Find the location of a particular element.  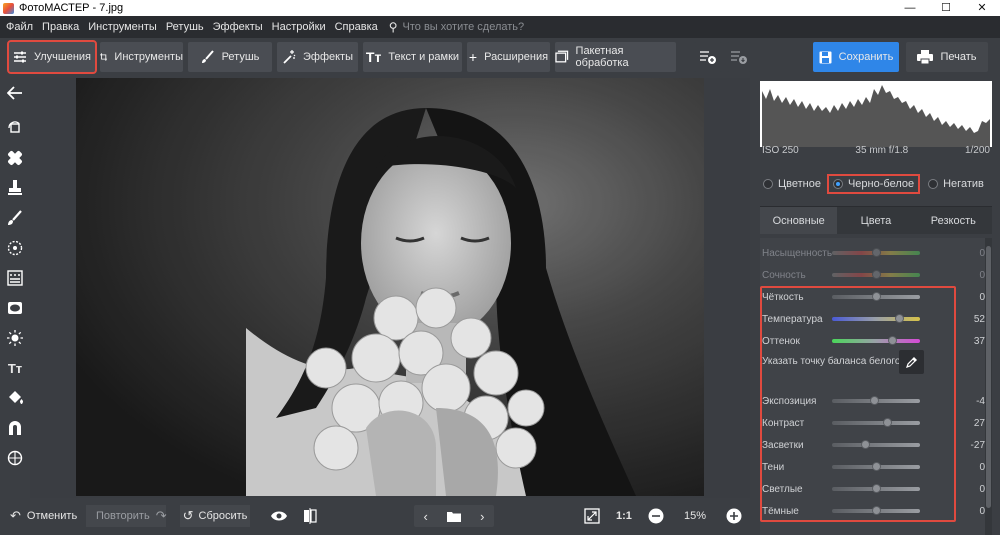

app-logo-icon is located at coordinates (8, 8).